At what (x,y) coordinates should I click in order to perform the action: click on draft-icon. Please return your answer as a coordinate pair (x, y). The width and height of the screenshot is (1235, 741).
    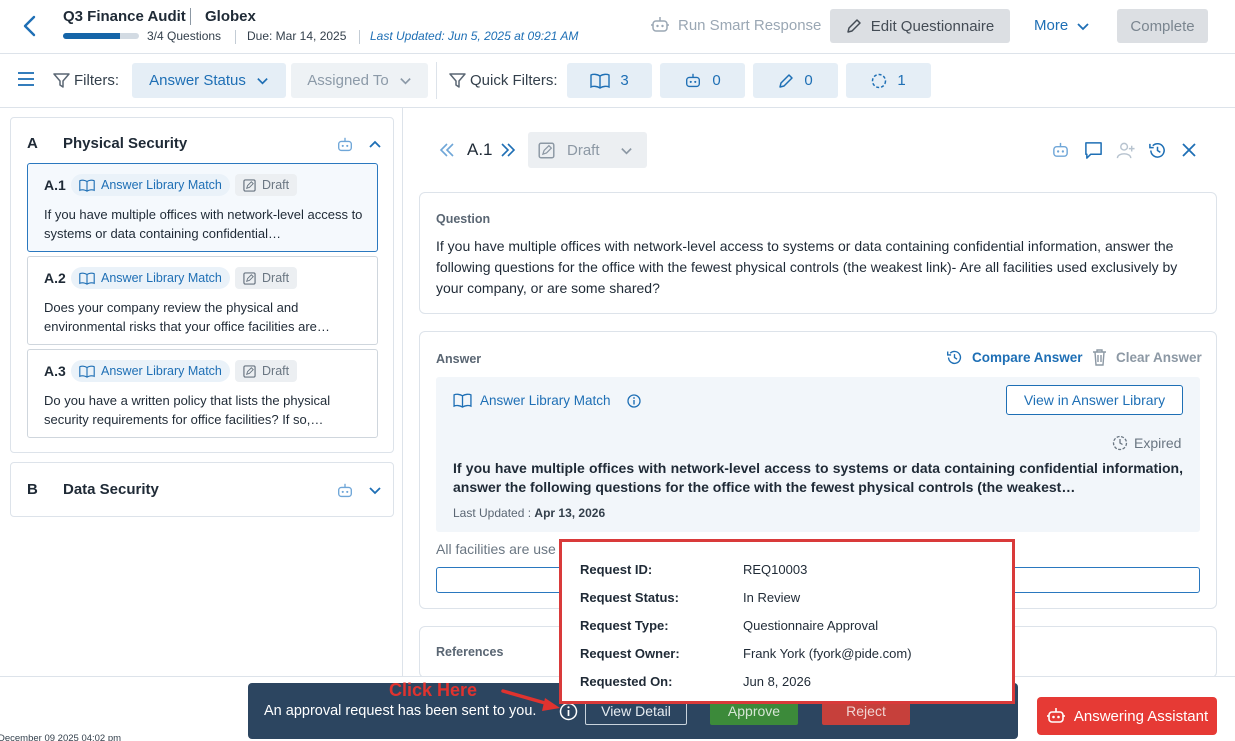
    Looking at the image, I should click on (249, 278).